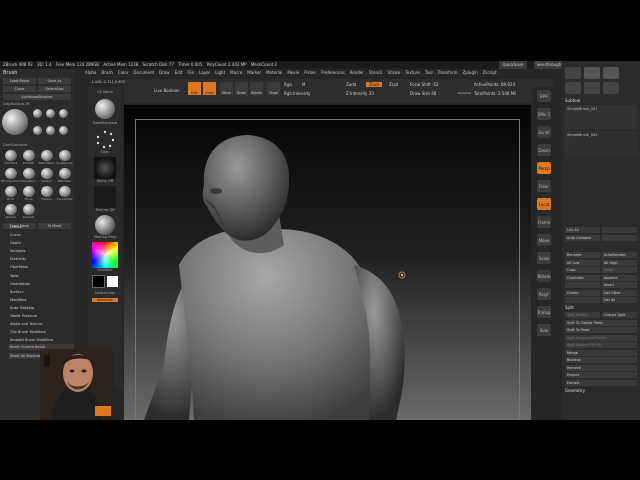 This screenshot has width=640, height=480. I want to click on remesh-section: Remesh, so click(601, 367).